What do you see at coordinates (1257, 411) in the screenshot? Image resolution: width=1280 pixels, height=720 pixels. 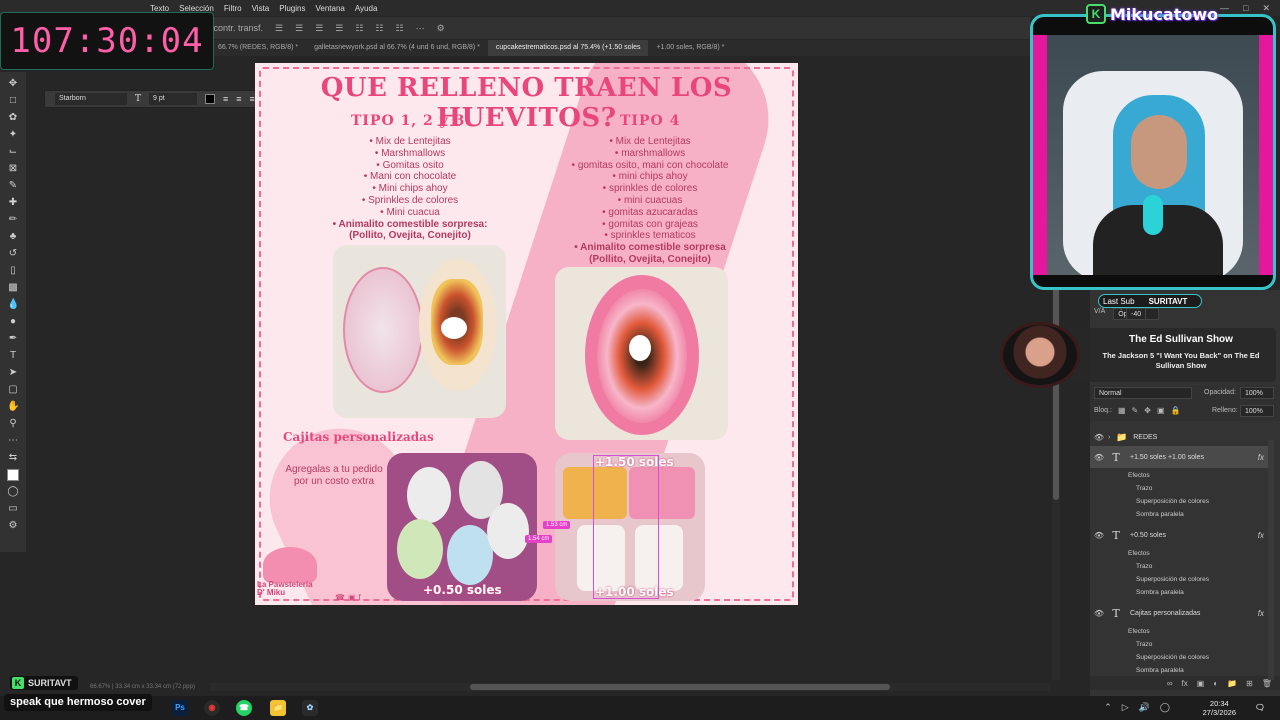 I see `fill-input: 100%` at bounding box center [1257, 411].